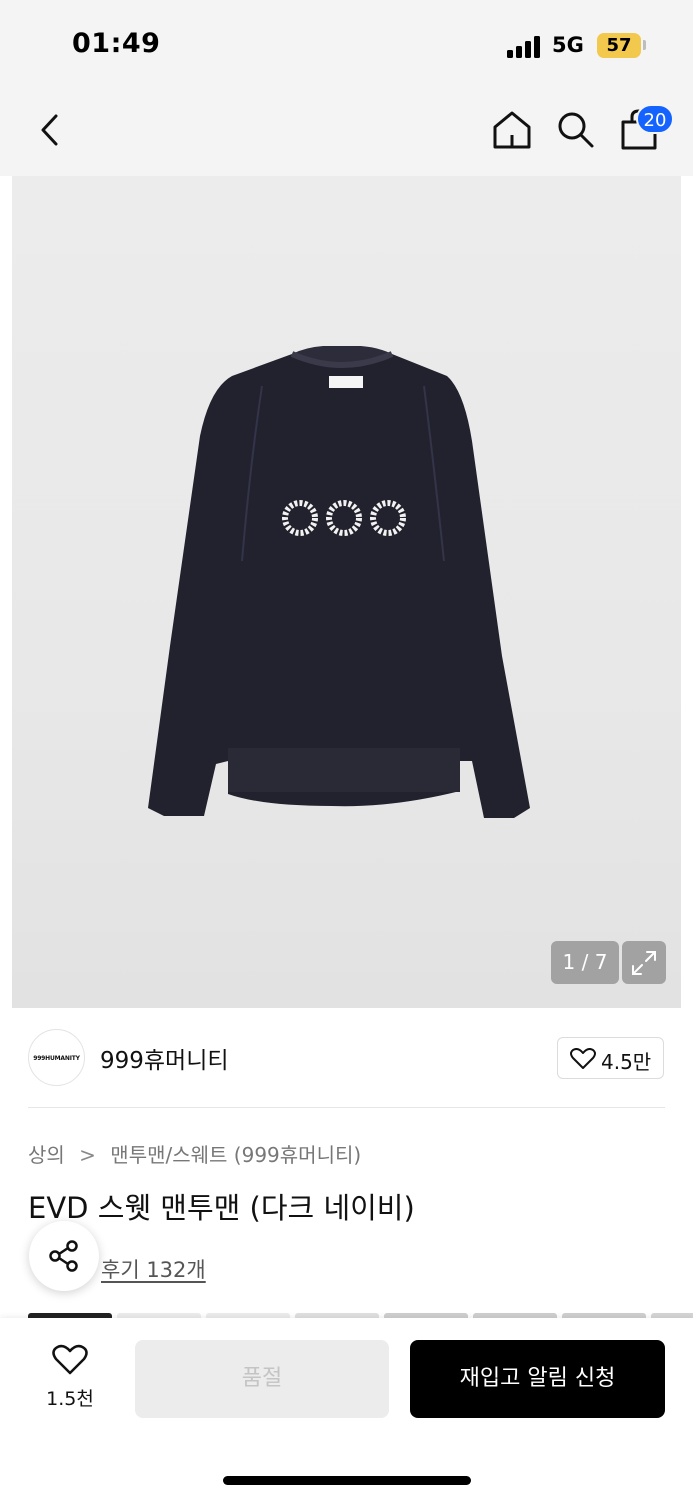 This screenshot has height=1500, width=693. Describe the element at coordinates (346, 46) in the screenshot. I see `status-bar: 01:49 5G 57` at that location.